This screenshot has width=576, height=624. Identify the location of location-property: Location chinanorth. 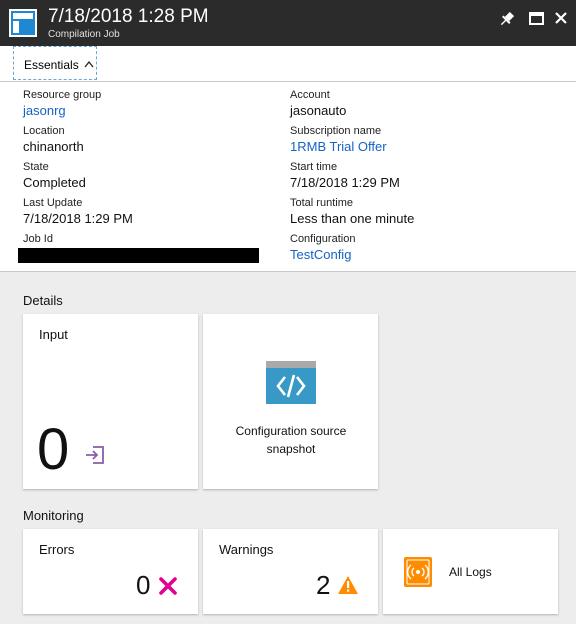
(53, 139).